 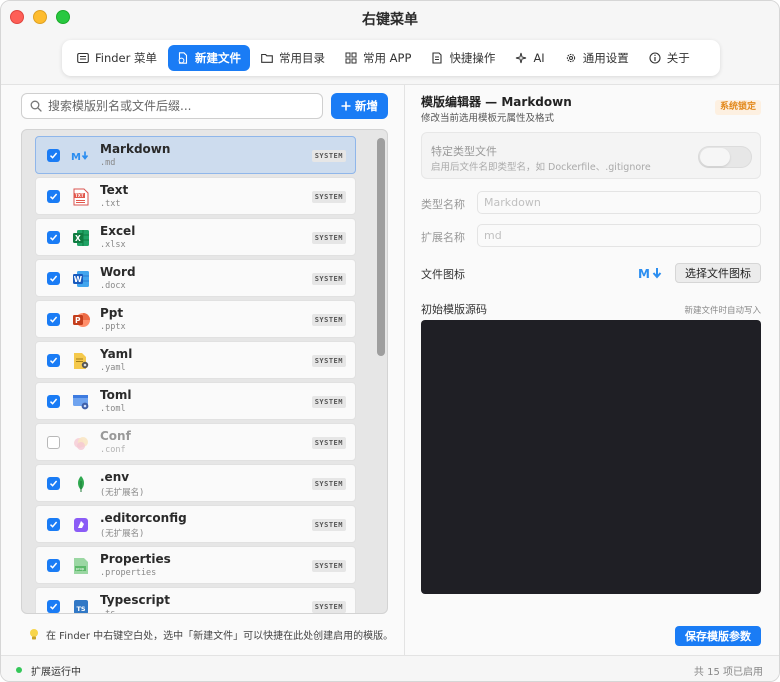 I want to click on template-name: Typescript, so click(x=135, y=600).